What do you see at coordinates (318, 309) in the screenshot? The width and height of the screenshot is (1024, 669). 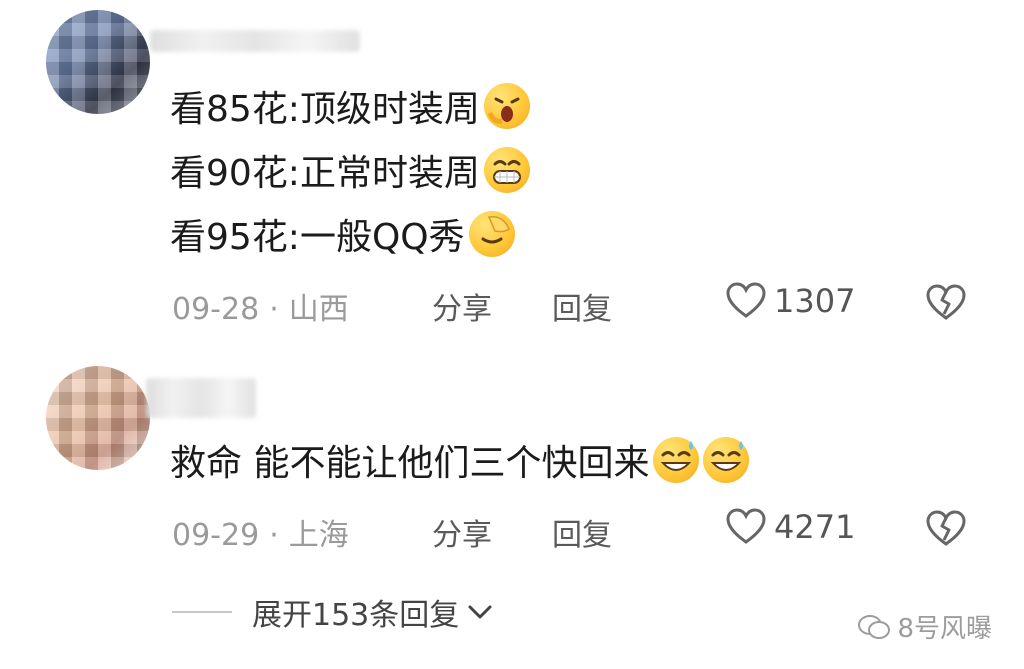 I see `comment-location: 山西` at bounding box center [318, 309].